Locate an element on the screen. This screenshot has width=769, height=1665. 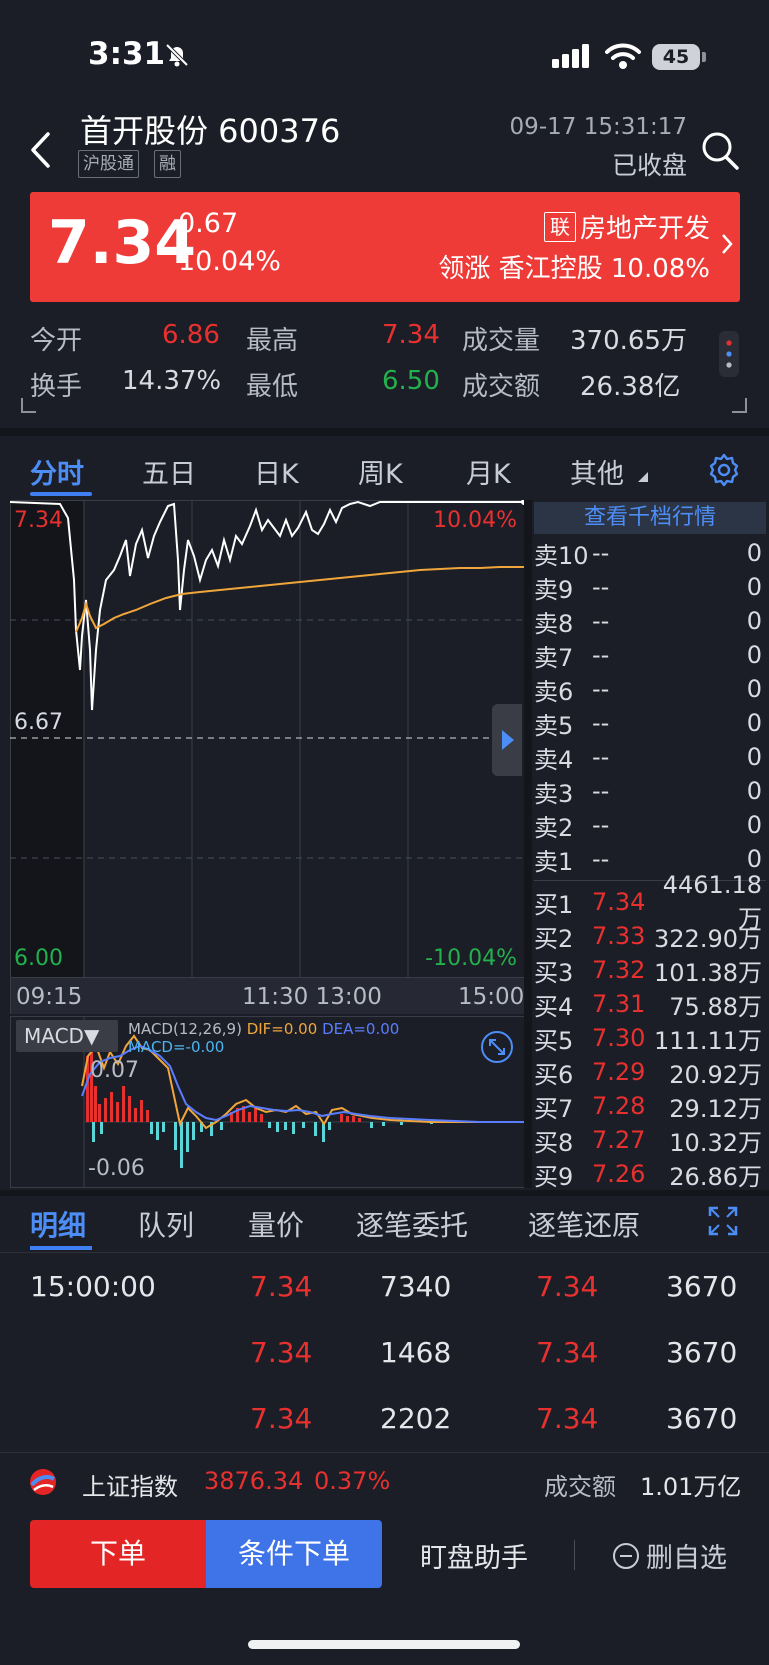
sell-level-row: 卖4 -- 0 is located at coordinates (650, 757).